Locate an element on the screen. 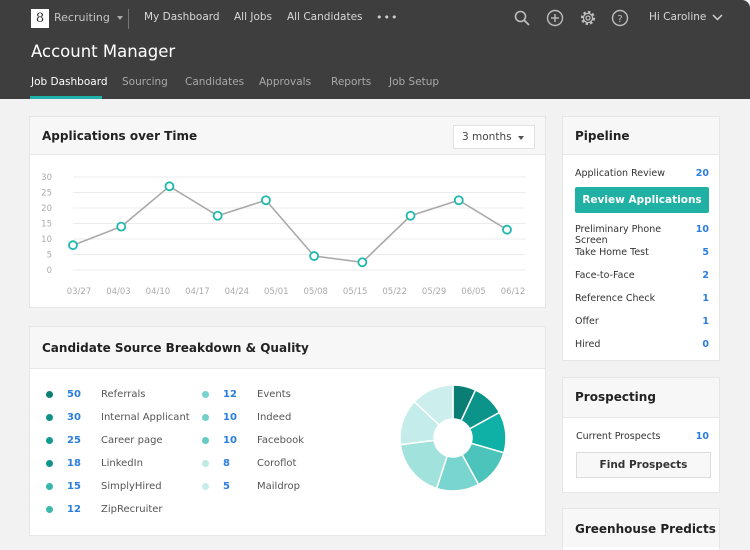 This screenshot has width=750, height=550. review-applications-button: Review Applications is located at coordinates (642, 200).